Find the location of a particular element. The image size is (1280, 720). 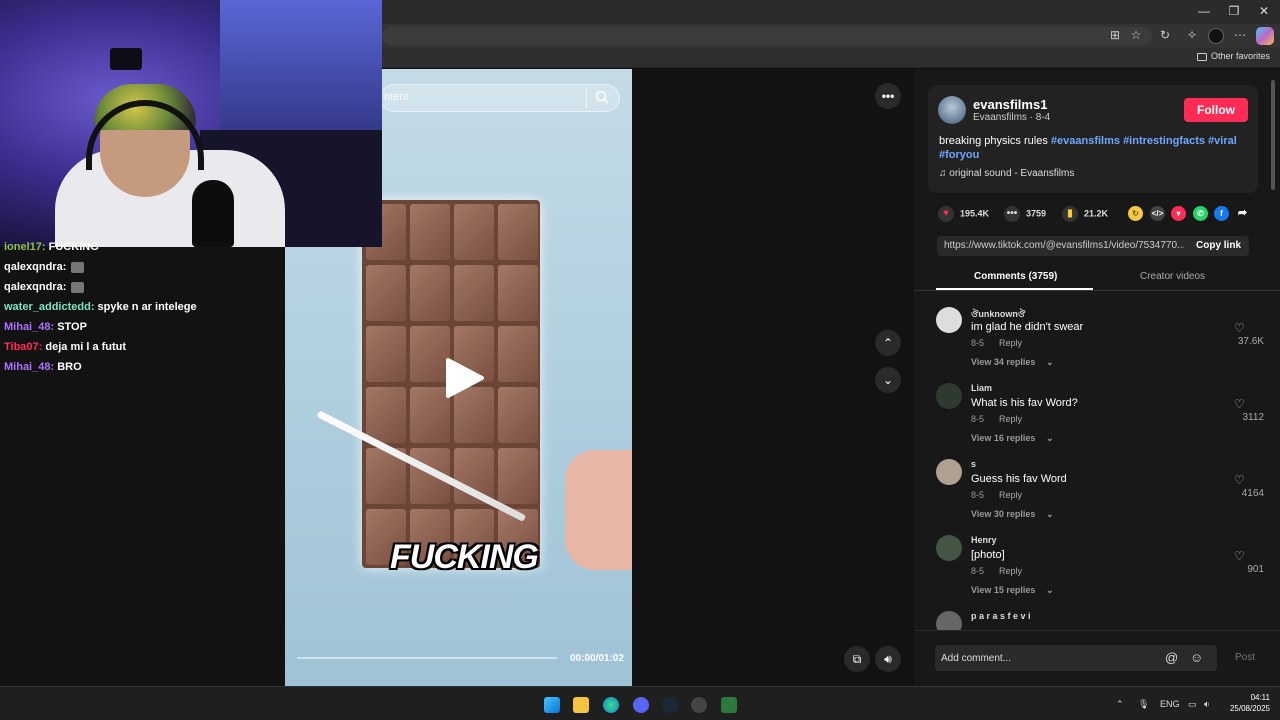

commenter-name: Henry is located at coordinates (984, 540).